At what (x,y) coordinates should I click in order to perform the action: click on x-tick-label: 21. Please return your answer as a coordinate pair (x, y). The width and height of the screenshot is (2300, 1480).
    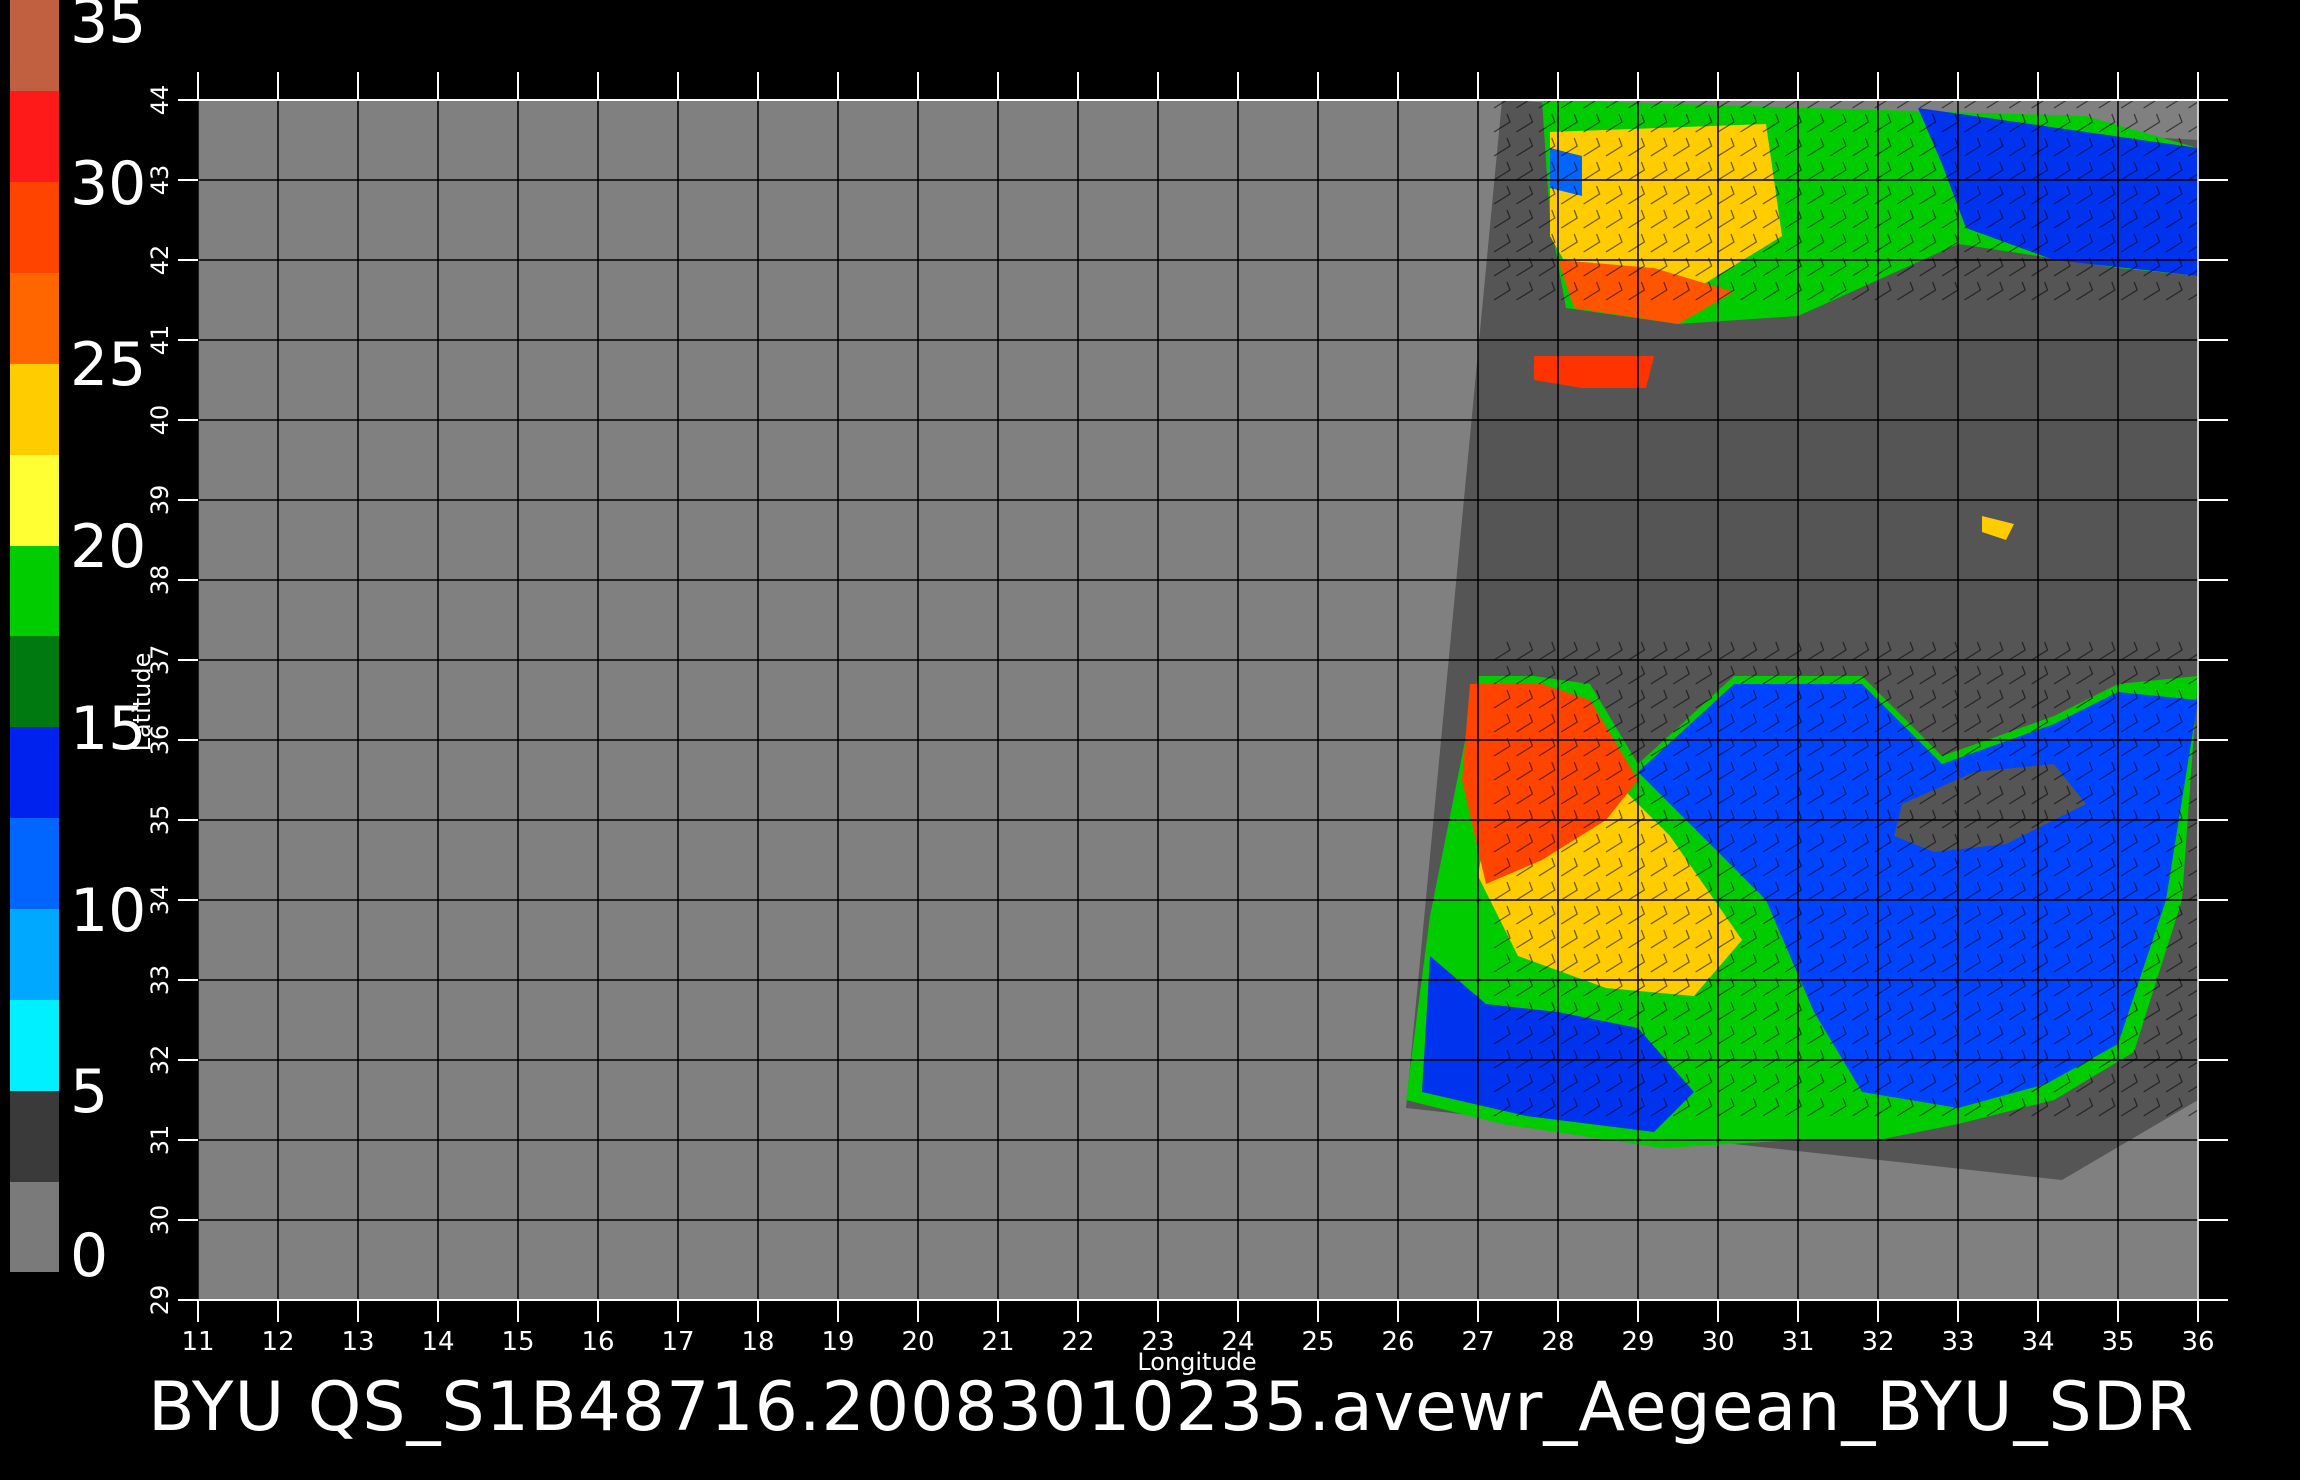
    Looking at the image, I should click on (997, 1342).